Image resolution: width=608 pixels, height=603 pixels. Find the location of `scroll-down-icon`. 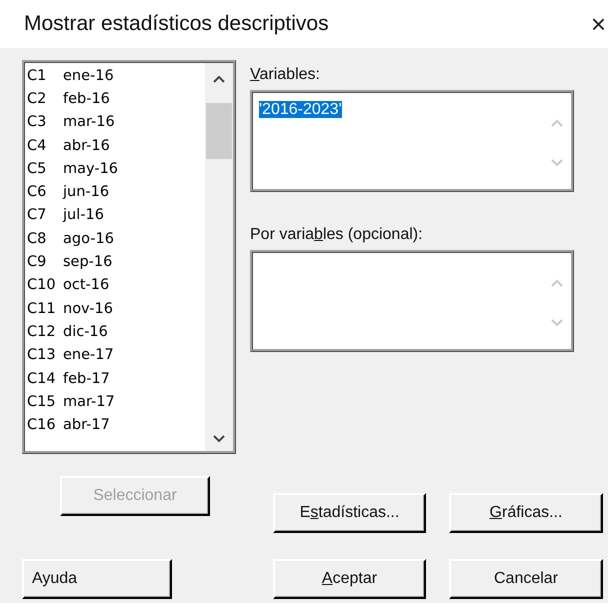

scroll-down-icon is located at coordinates (219, 439).